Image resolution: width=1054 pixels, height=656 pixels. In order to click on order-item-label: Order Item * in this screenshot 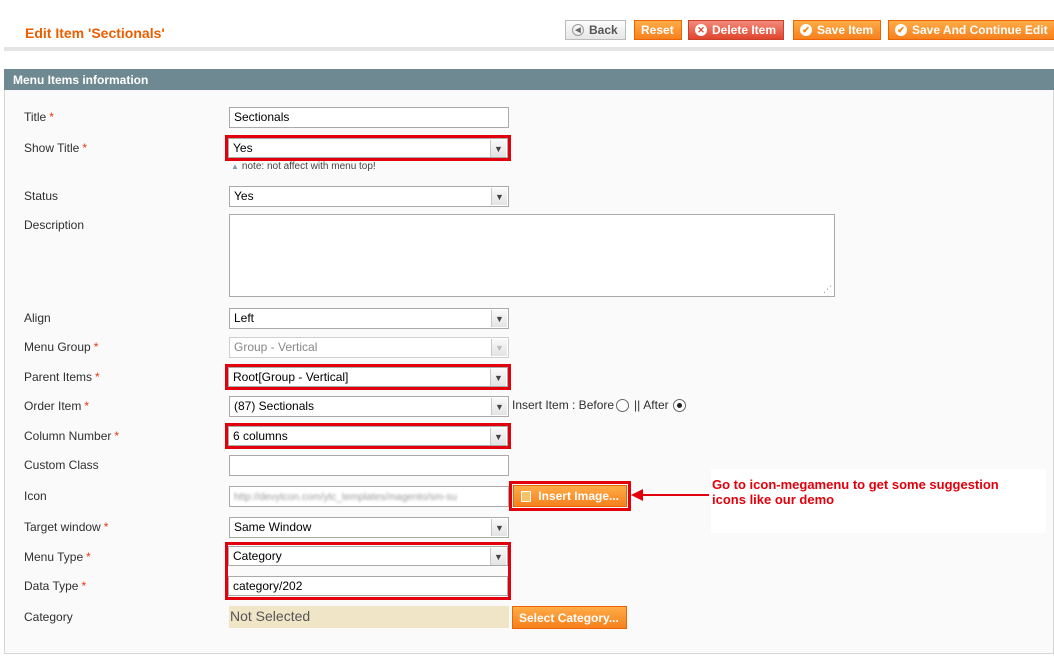, I will do `click(57, 406)`.